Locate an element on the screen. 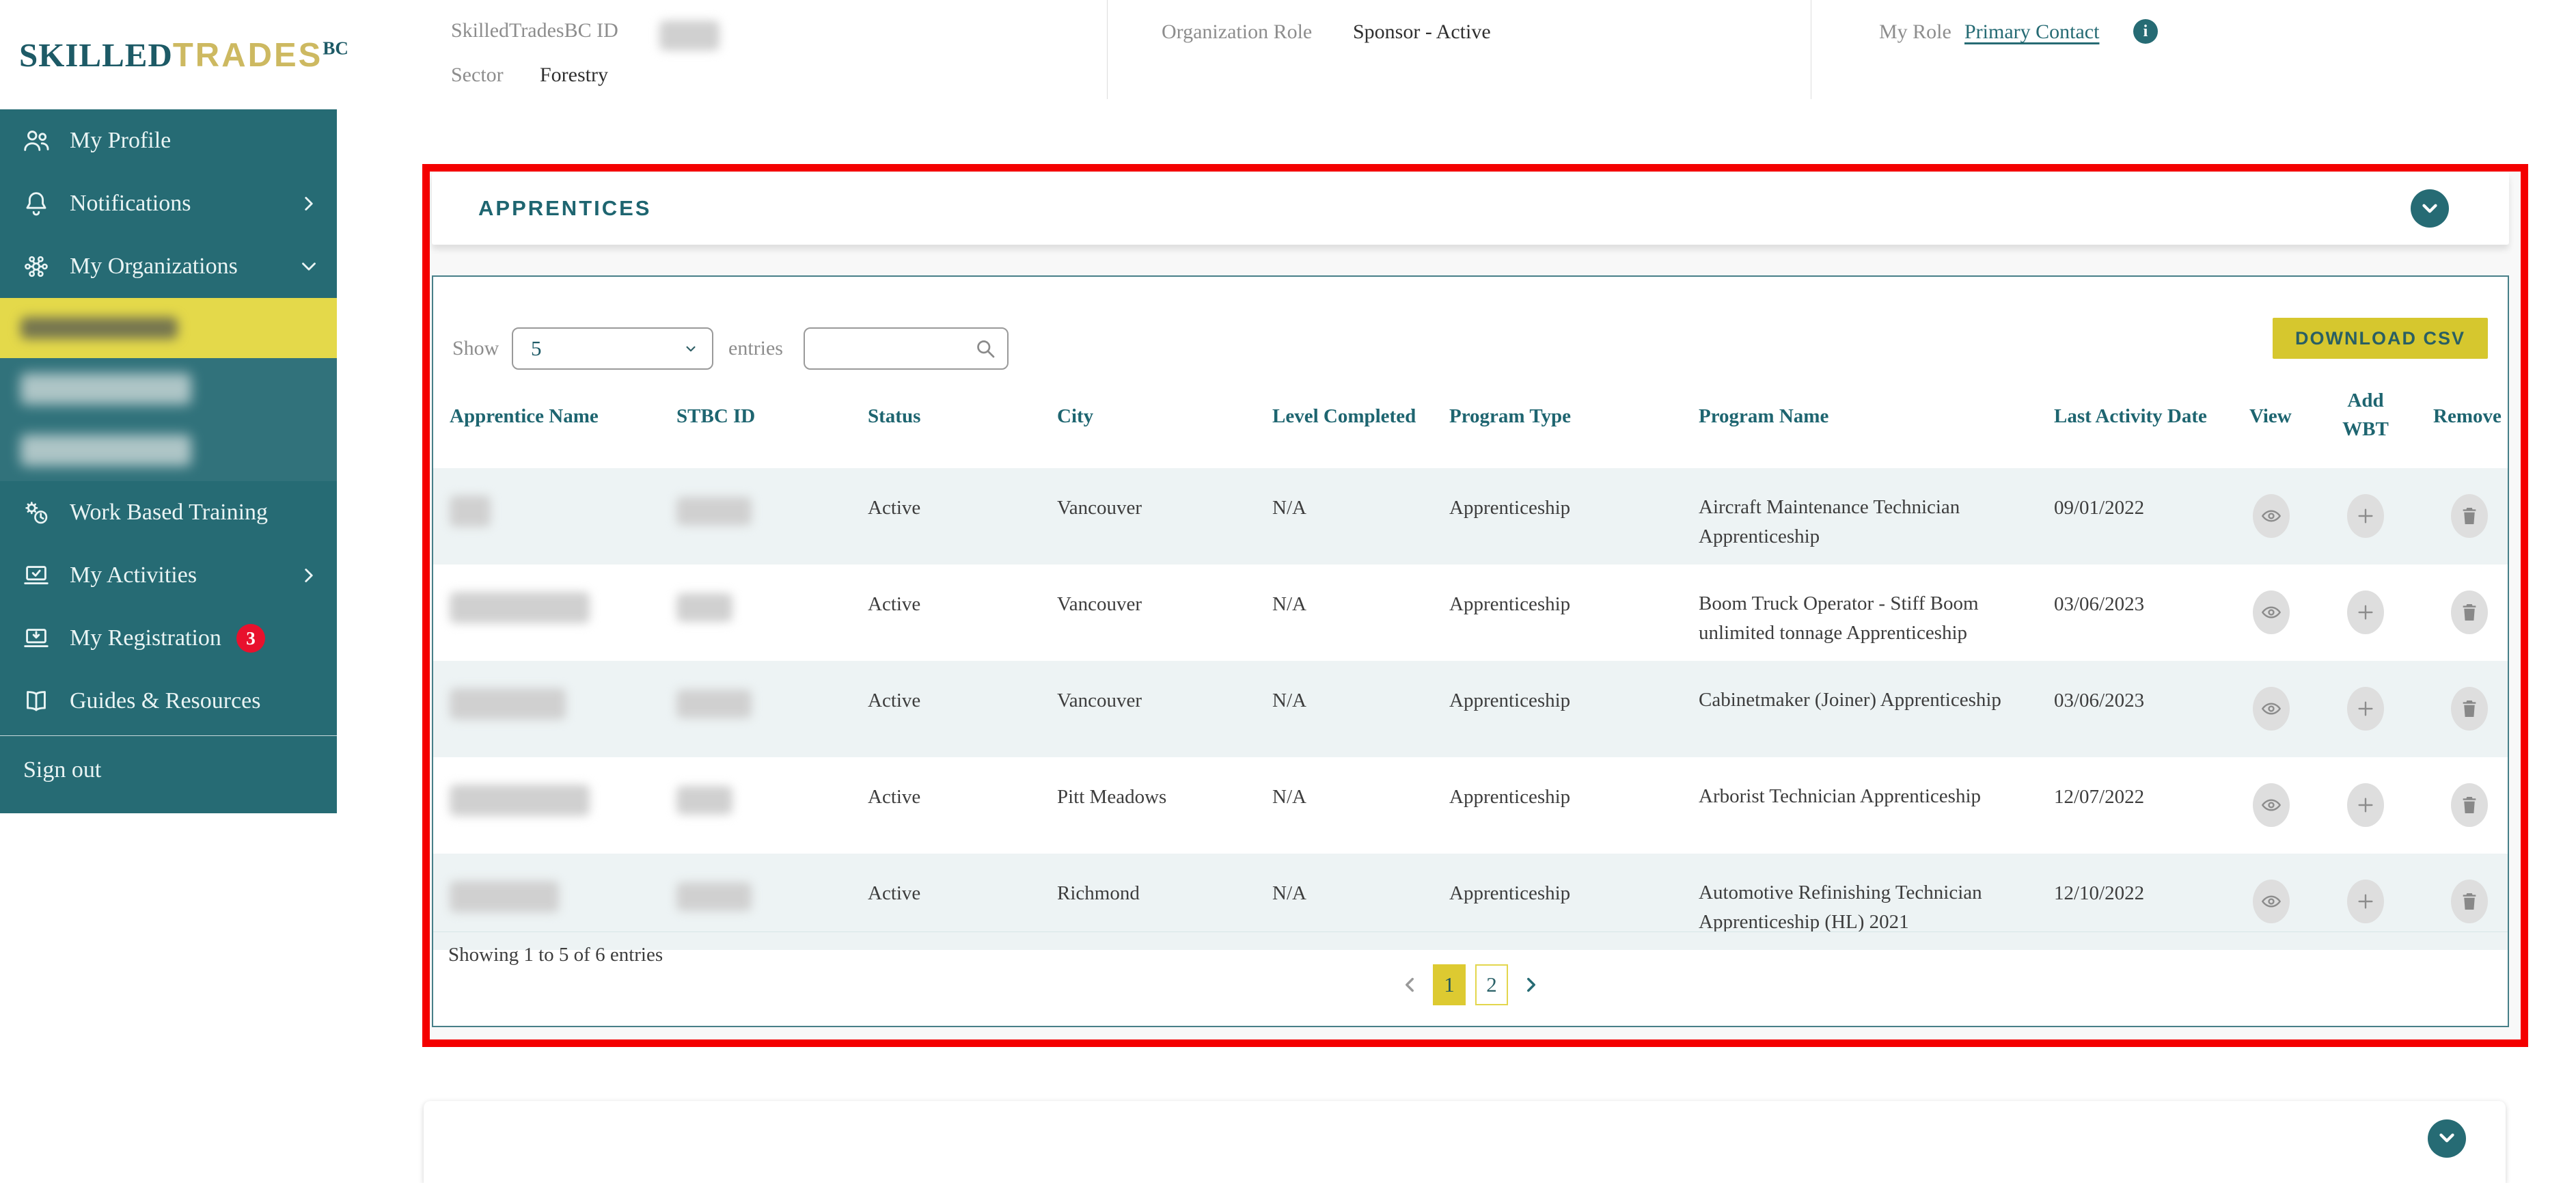  sidebar-item-label: Guides & Resources is located at coordinates (165, 700).